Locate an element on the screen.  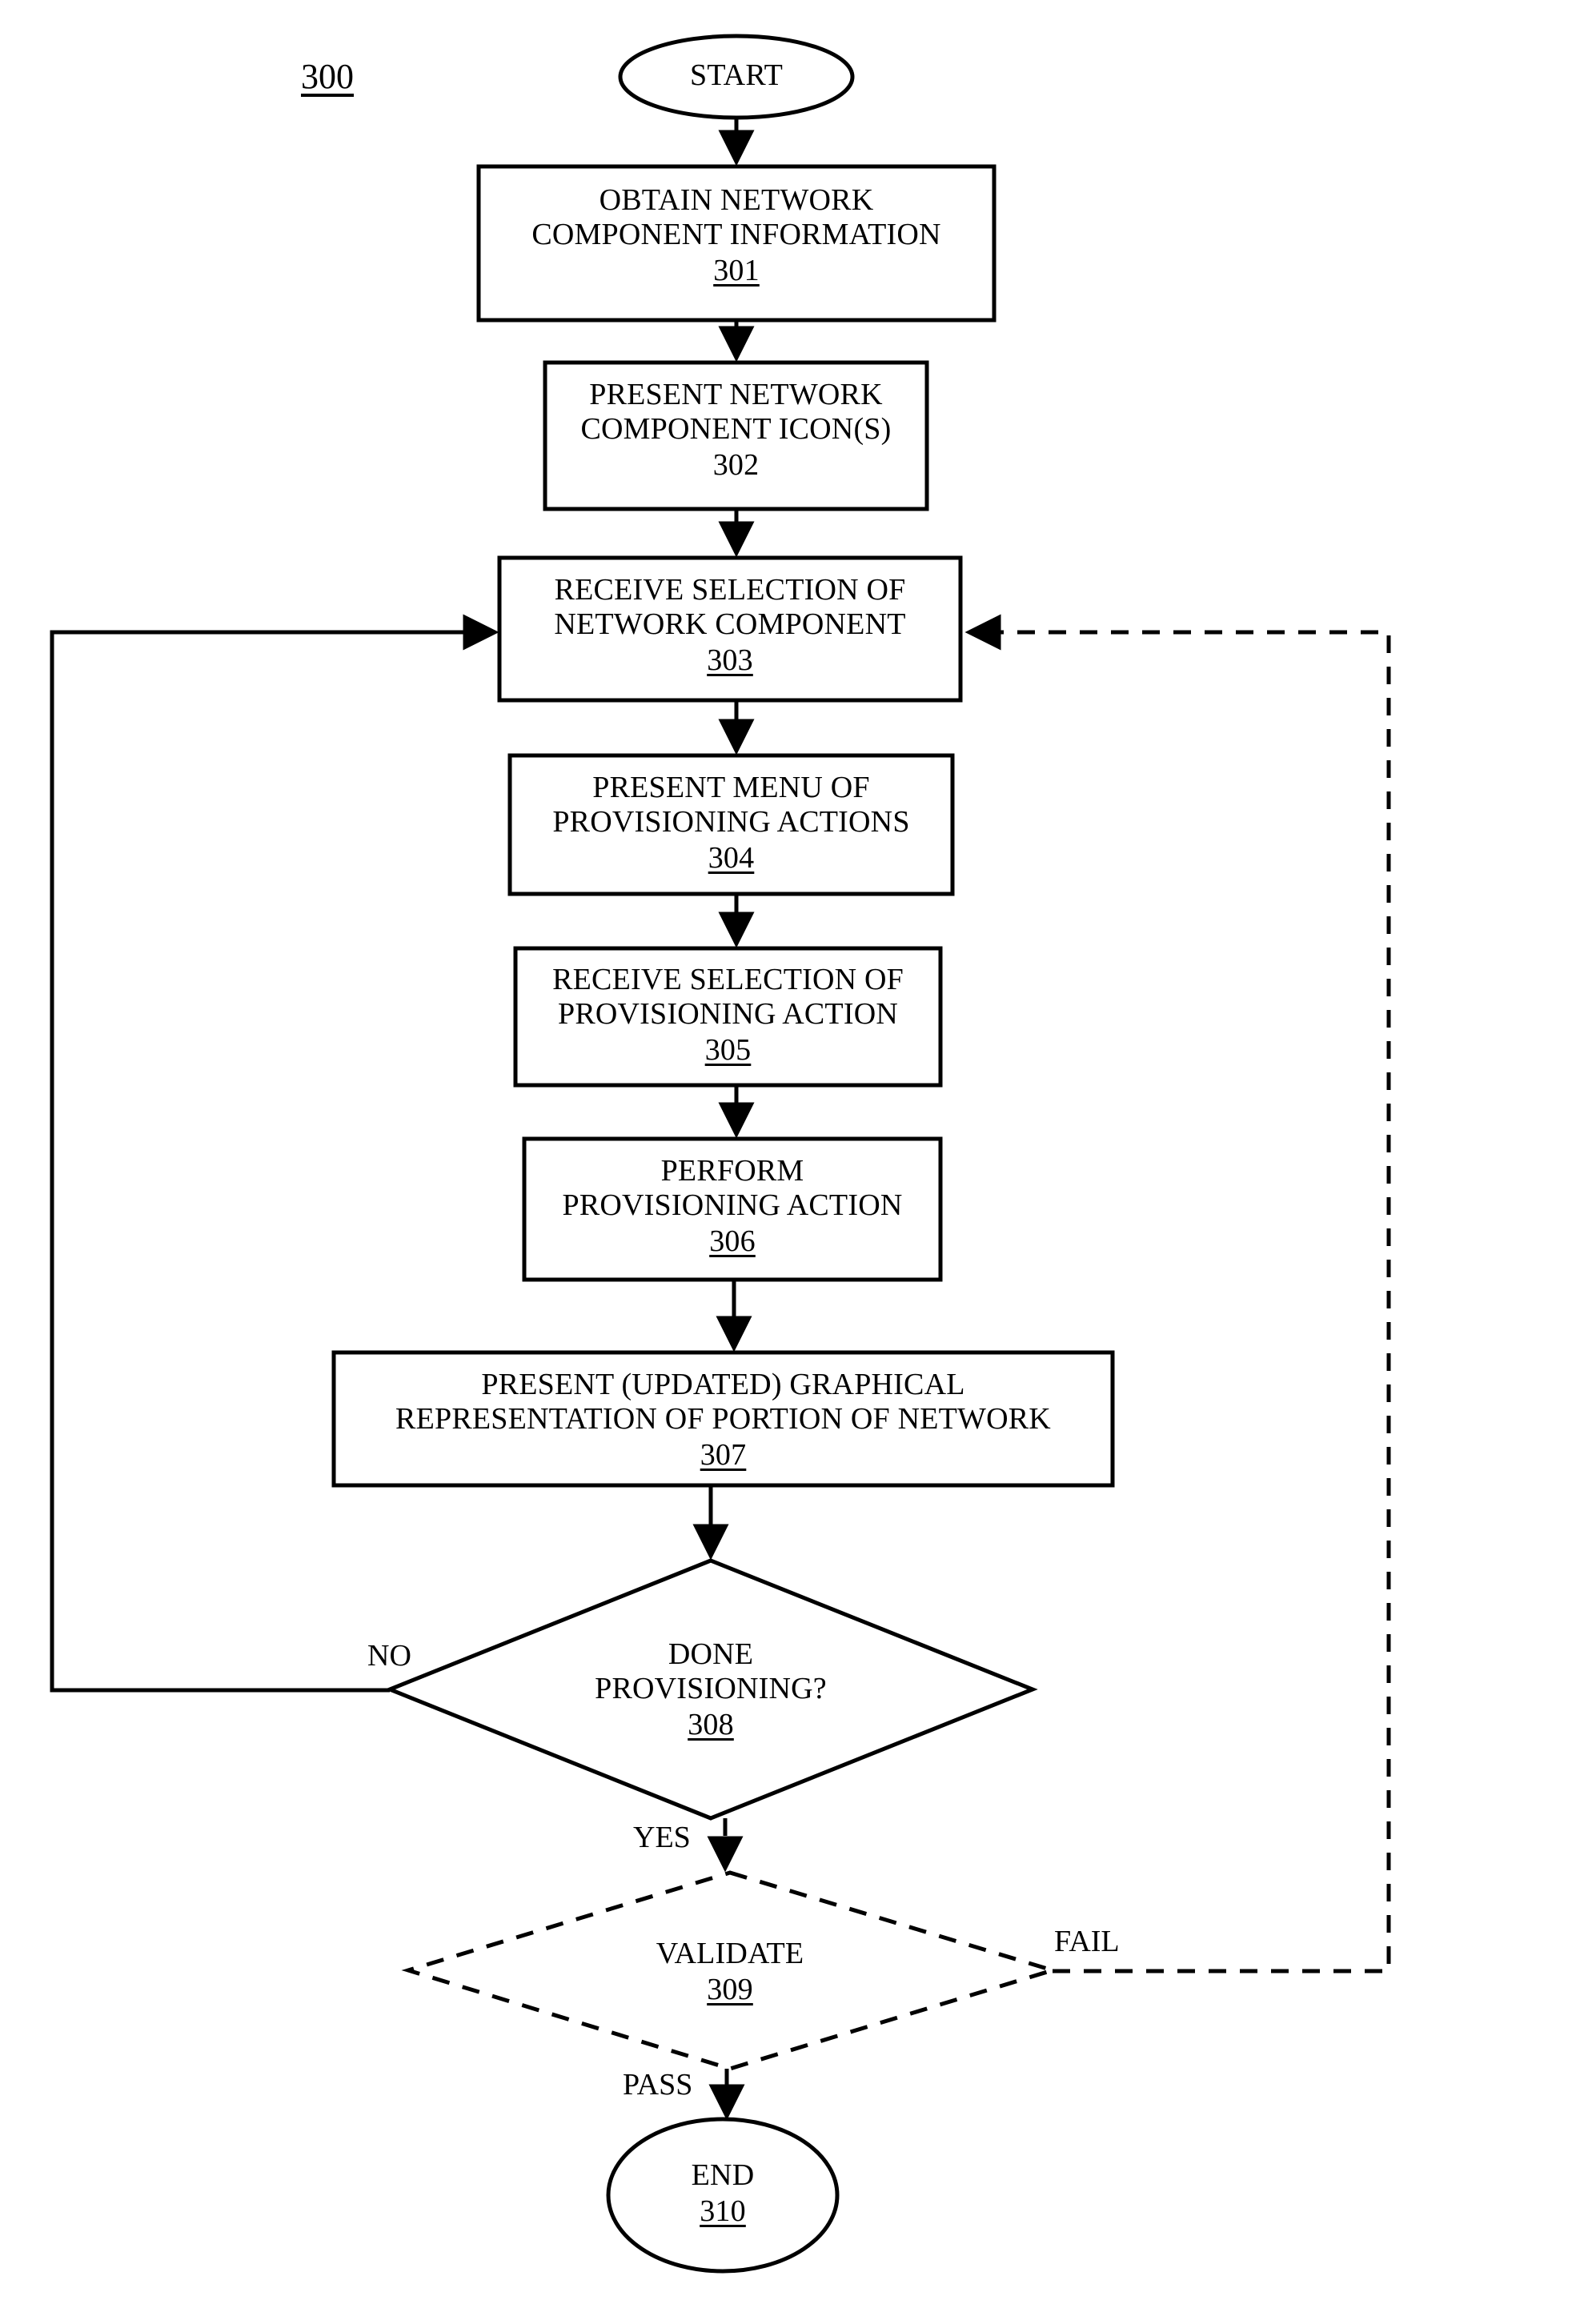
node-303-line2: NETWORK COMPONENT is located at coordinates (730, 624).